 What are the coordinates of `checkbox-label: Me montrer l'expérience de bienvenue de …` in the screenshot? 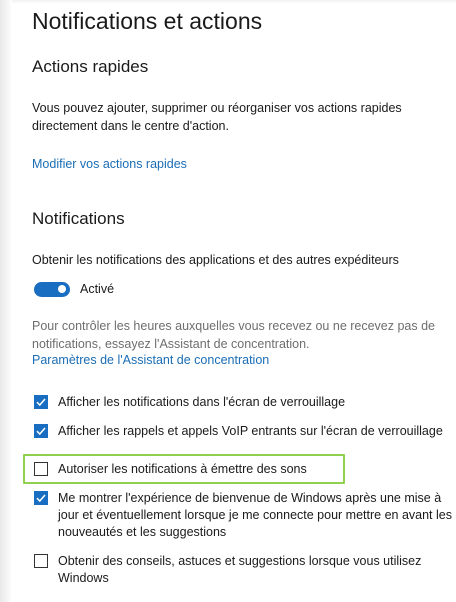 It's located at (255, 515).